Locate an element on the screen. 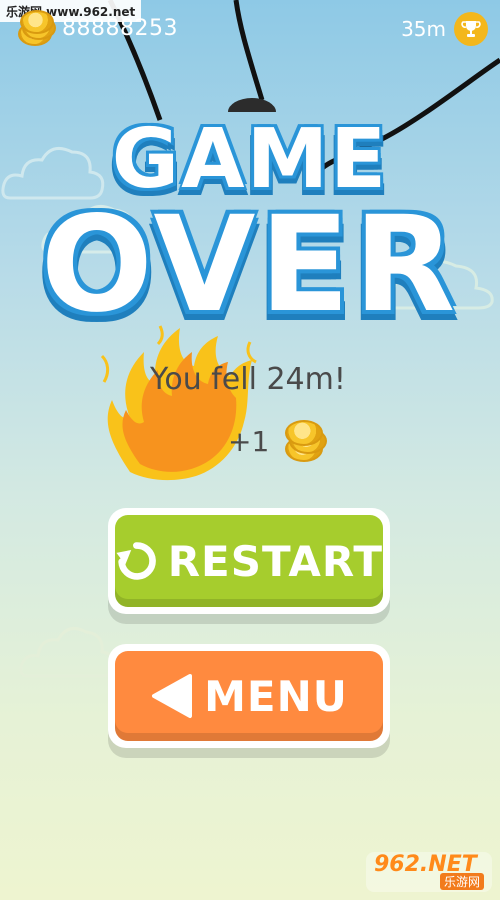 This screenshot has height=900, width=500. cloud-decoration is located at coordinates (67, 652).